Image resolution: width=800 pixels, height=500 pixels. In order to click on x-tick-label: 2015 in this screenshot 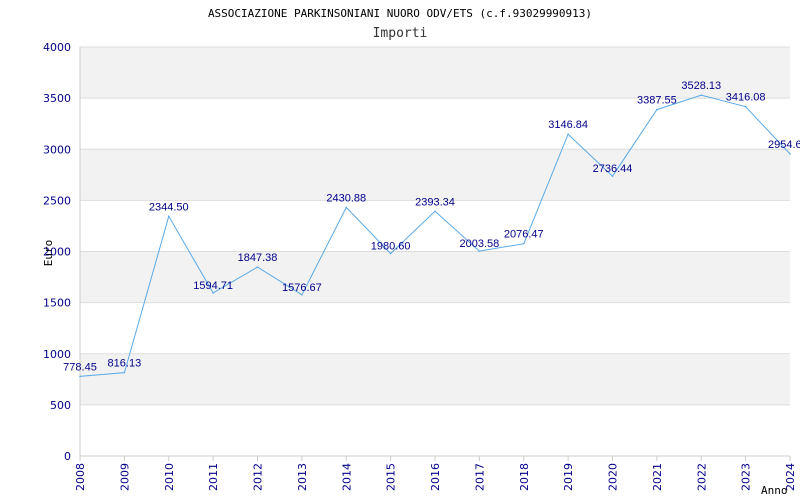, I will do `click(391, 477)`.